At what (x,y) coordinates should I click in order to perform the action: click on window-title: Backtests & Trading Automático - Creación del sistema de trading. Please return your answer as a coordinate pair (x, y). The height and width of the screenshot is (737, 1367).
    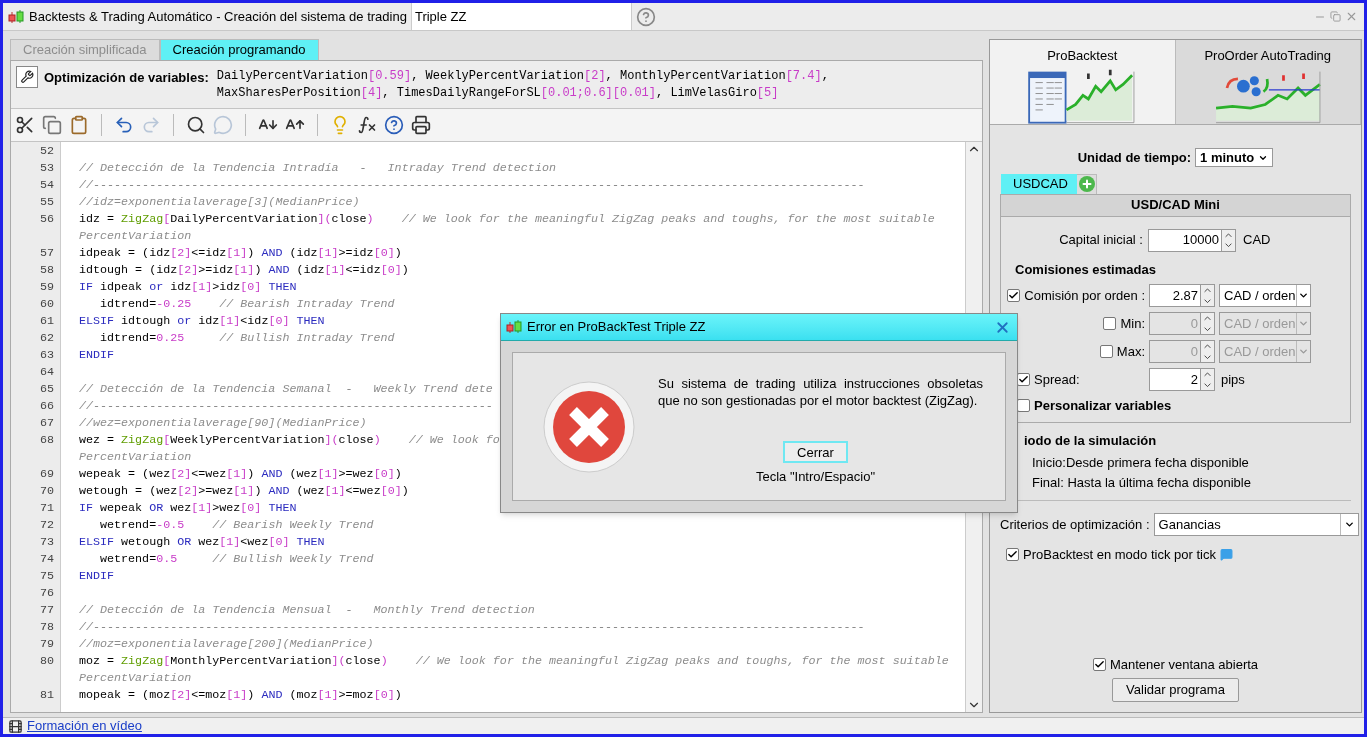
    Looking at the image, I should click on (218, 16).